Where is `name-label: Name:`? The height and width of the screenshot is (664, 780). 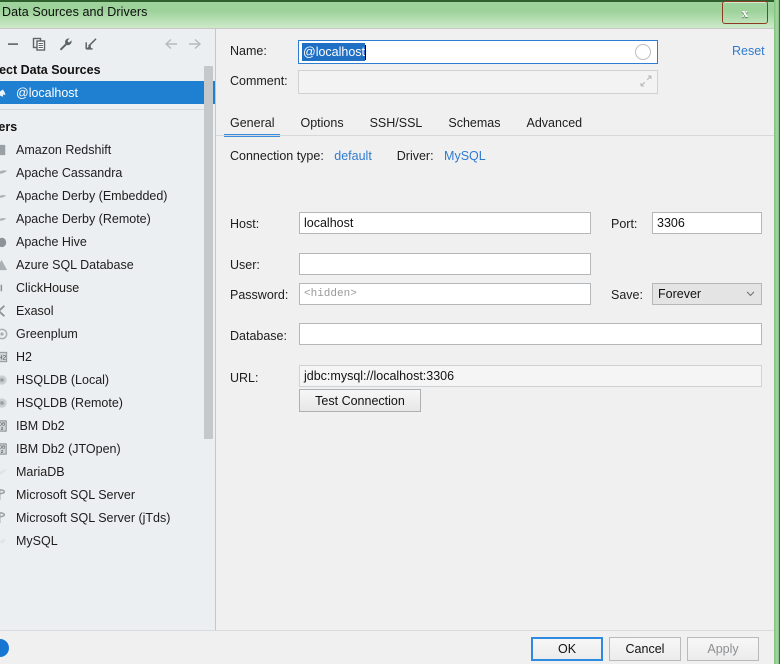 name-label: Name: is located at coordinates (248, 51).